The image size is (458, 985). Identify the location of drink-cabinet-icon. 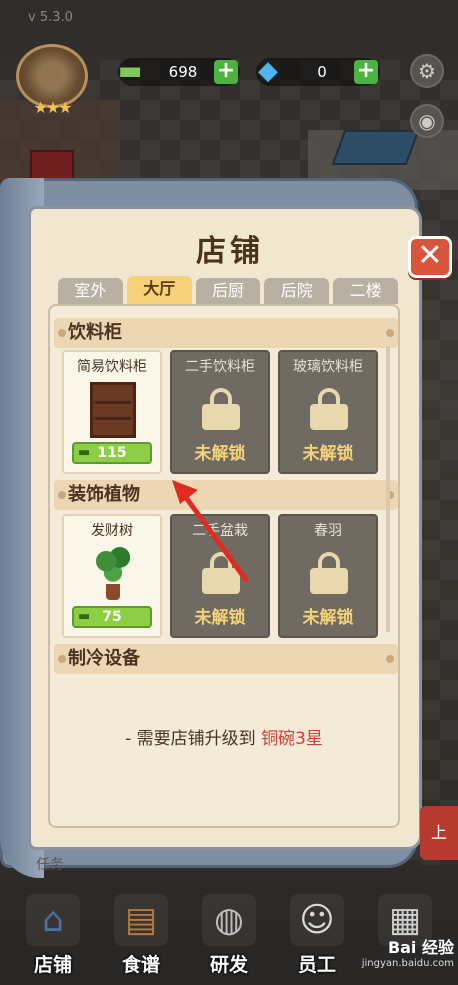
(113, 410).